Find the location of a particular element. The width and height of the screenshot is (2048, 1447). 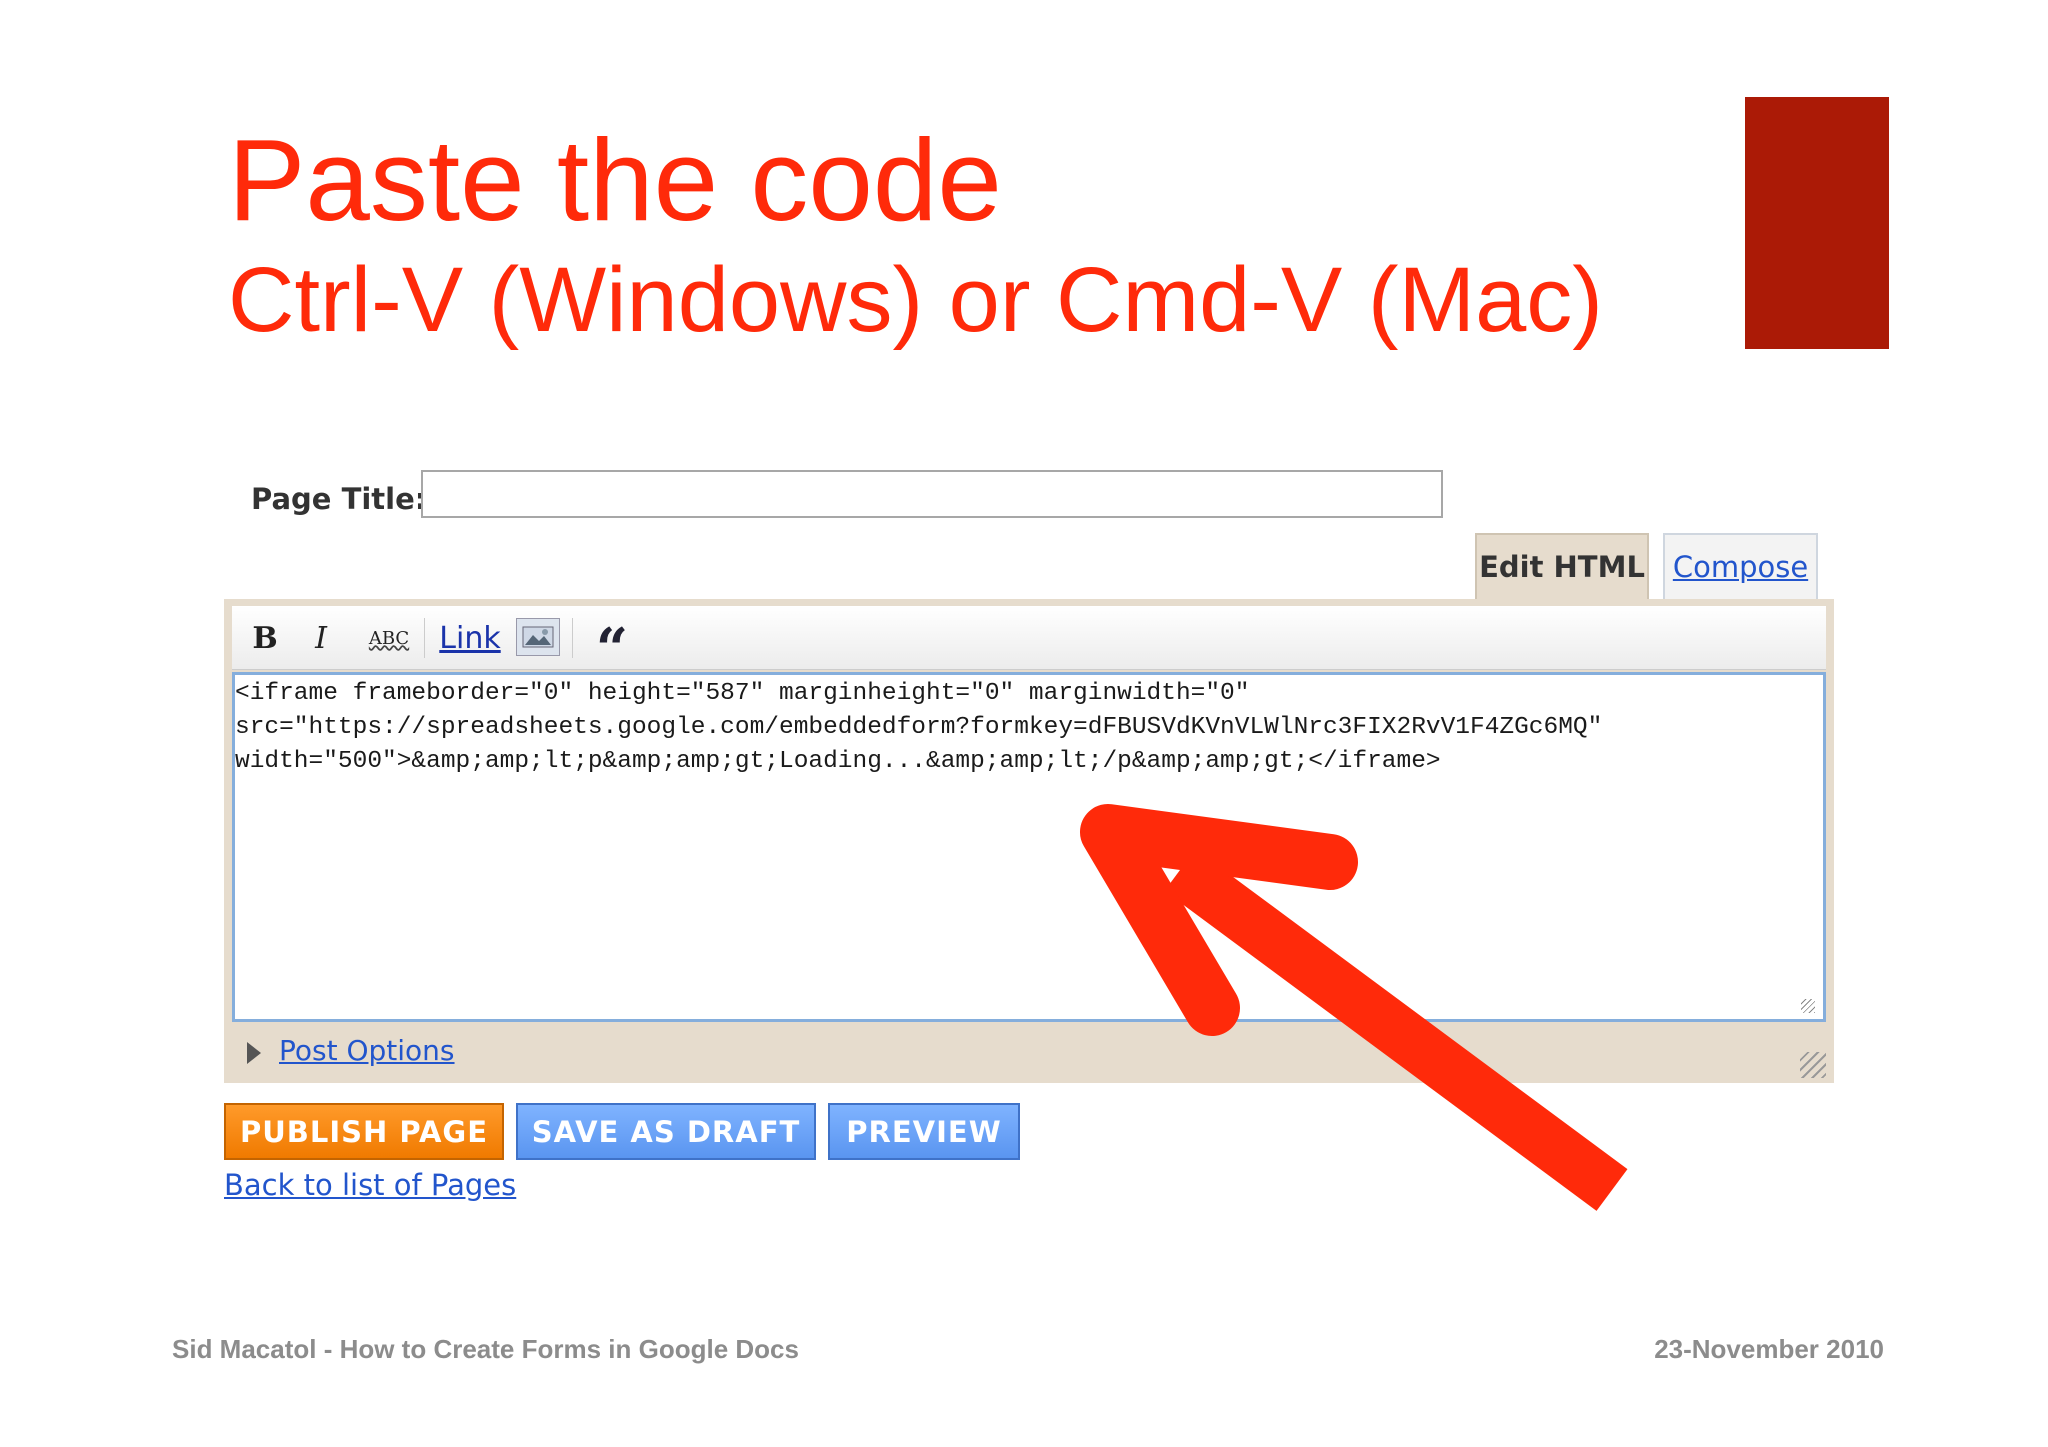

image-icon is located at coordinates (538, 637).